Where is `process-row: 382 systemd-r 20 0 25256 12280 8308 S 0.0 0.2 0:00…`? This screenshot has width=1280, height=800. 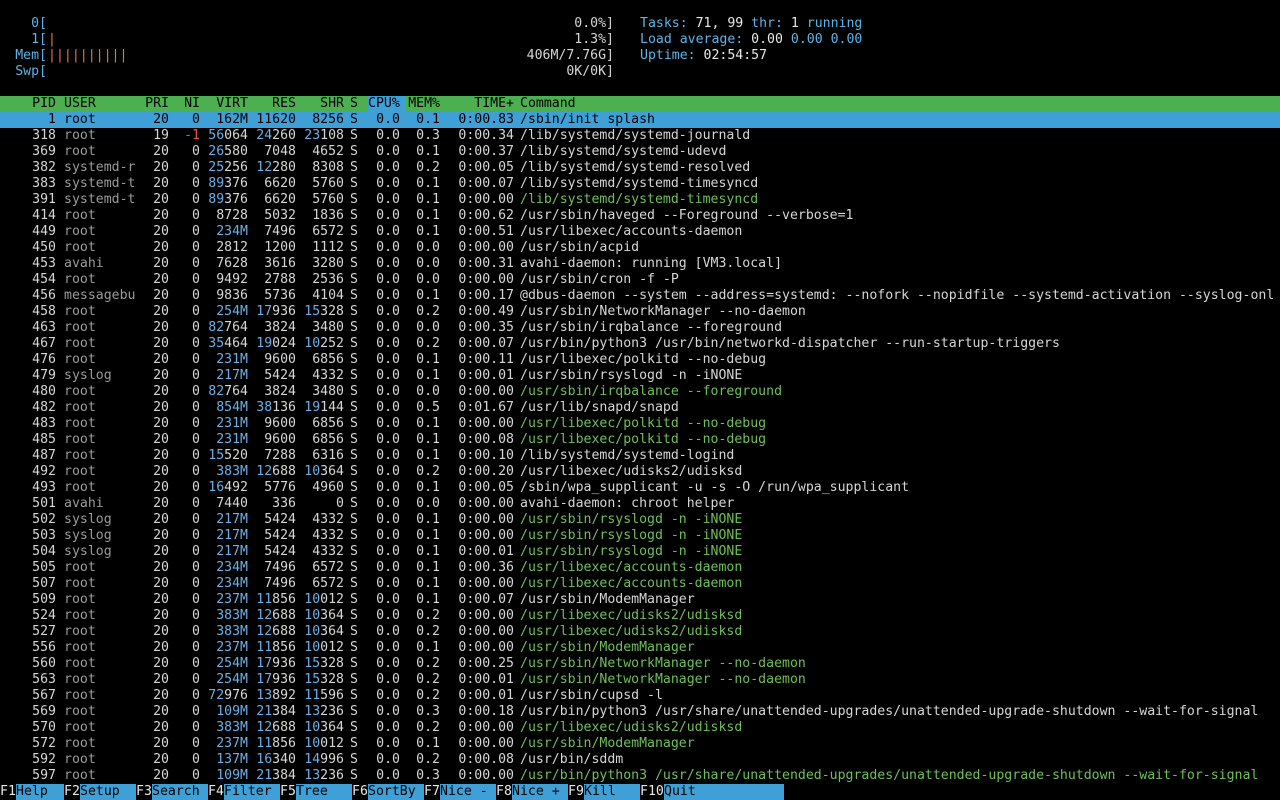 process-row: 382 systemd-r 20 0 25256 12280 8308 S 0.0 0.2 0:00… is located at coordinates (640, 168).